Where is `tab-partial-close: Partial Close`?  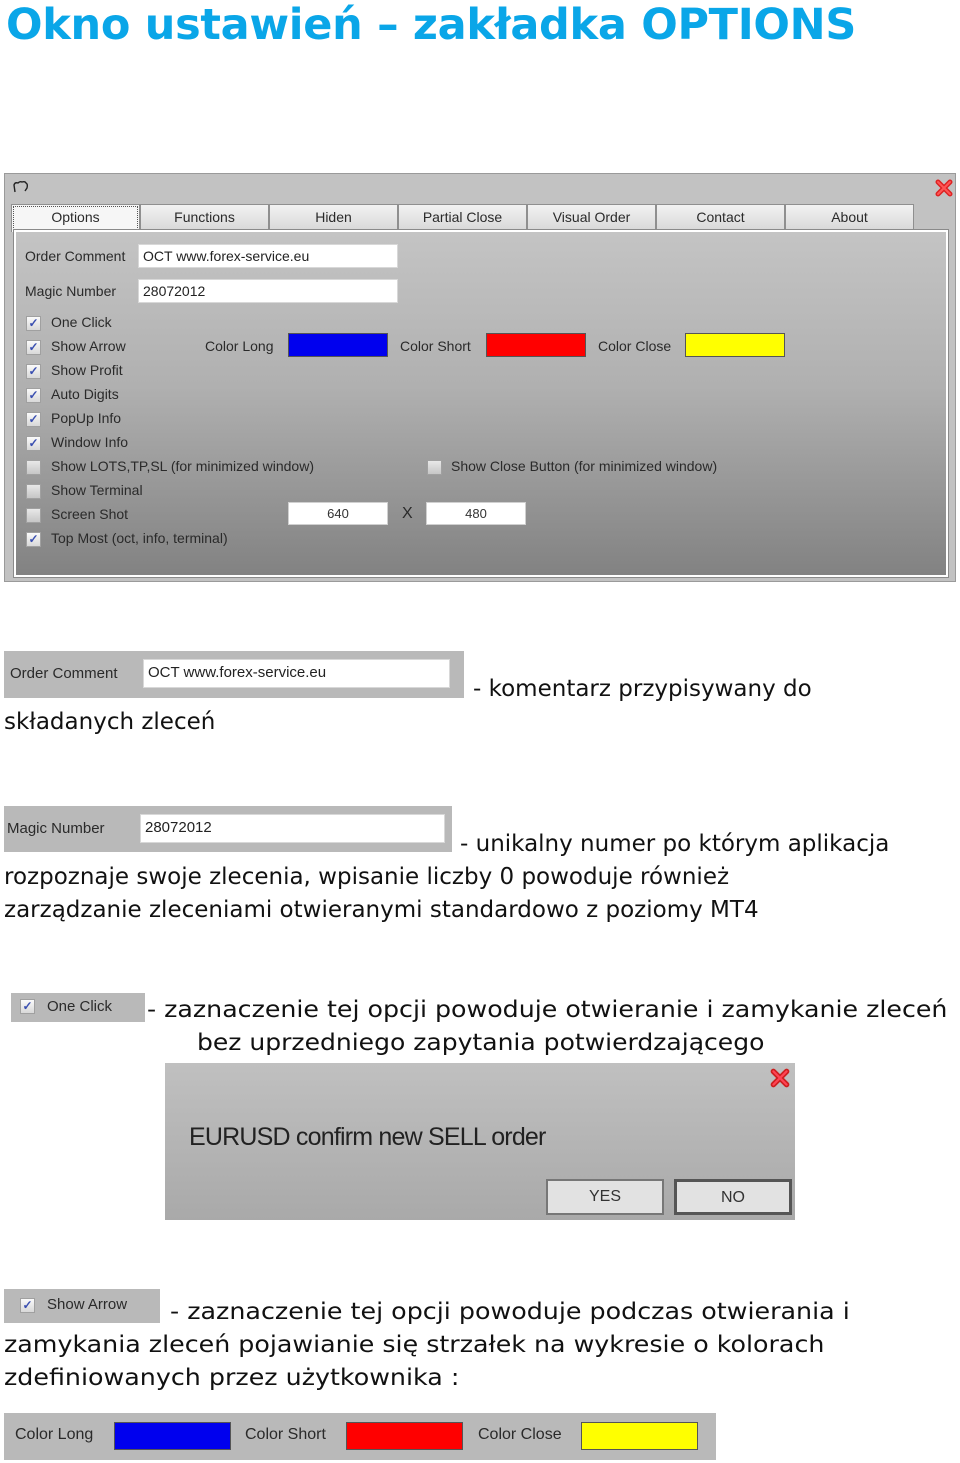
tab-partial-close: Partial Close is located at coordinates (462, 217).